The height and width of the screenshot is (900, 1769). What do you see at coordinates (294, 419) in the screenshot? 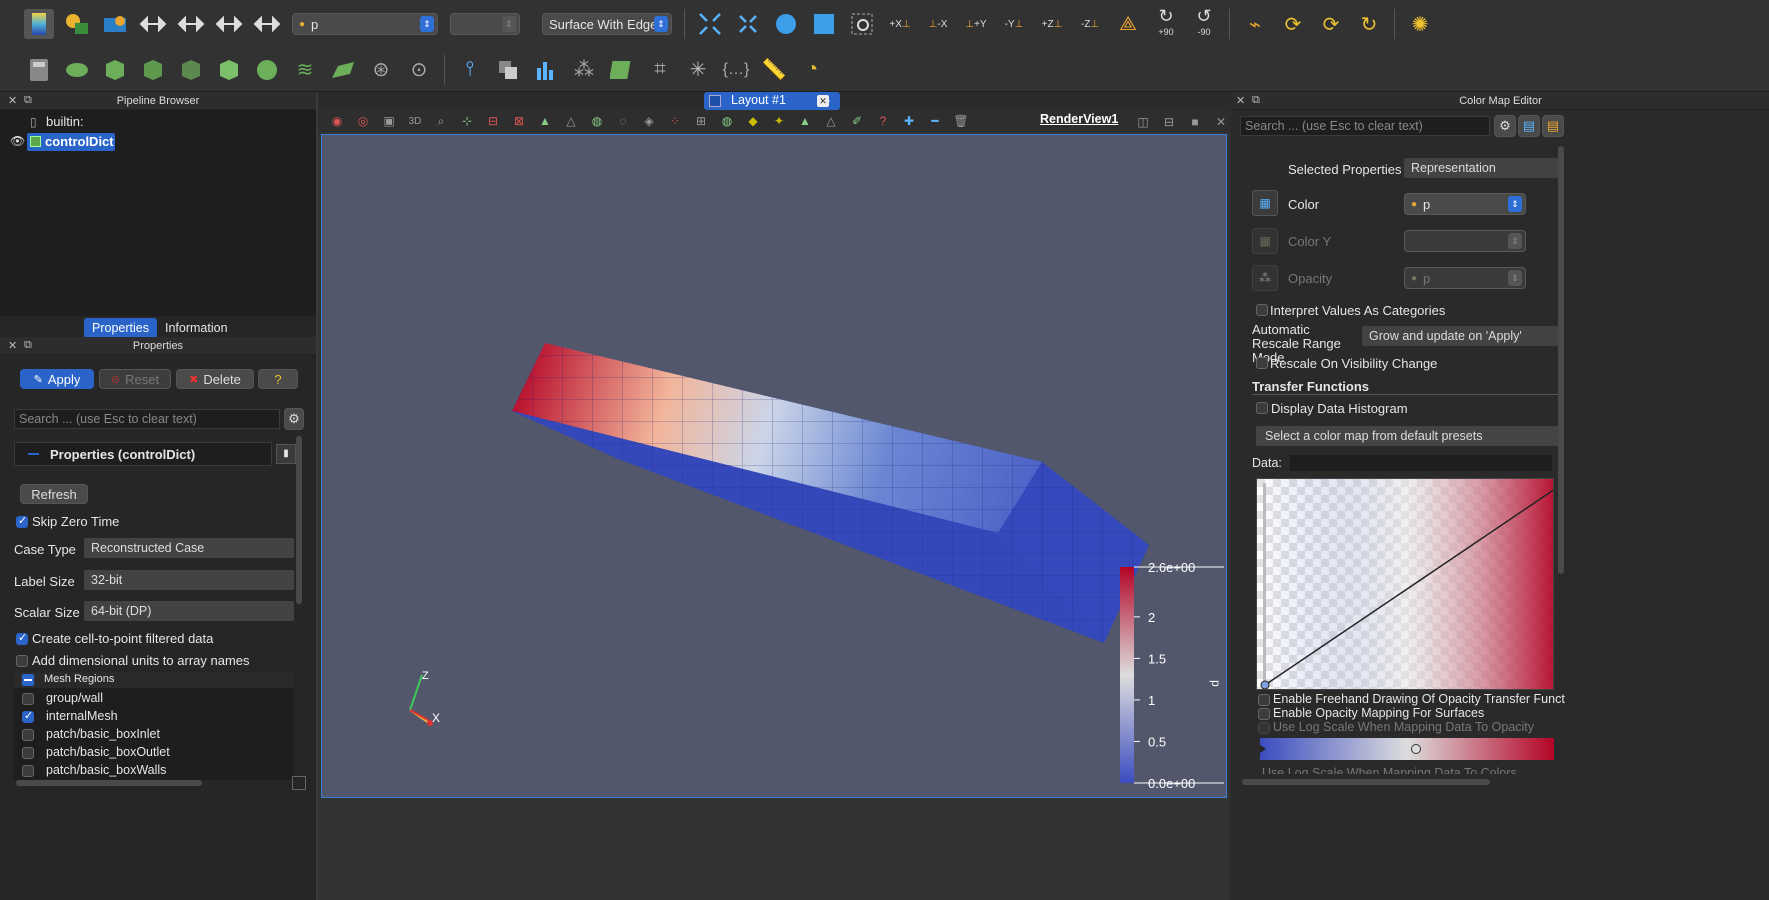
I see `gear-icon: ⚙` at bounding box center [294, 419].